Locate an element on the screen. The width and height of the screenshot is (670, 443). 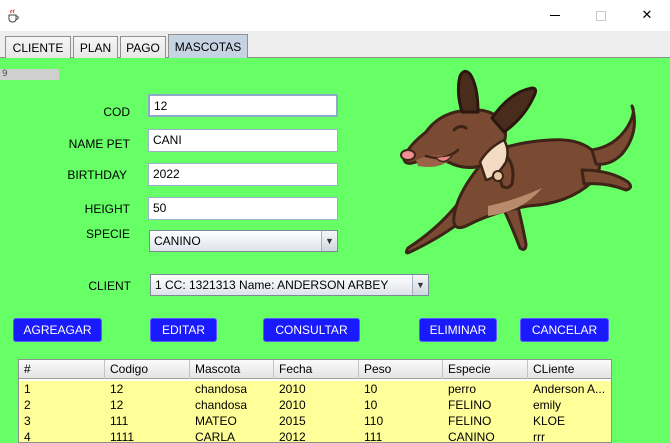
column-header-peso: Peso is located at coordinates (401, 369).